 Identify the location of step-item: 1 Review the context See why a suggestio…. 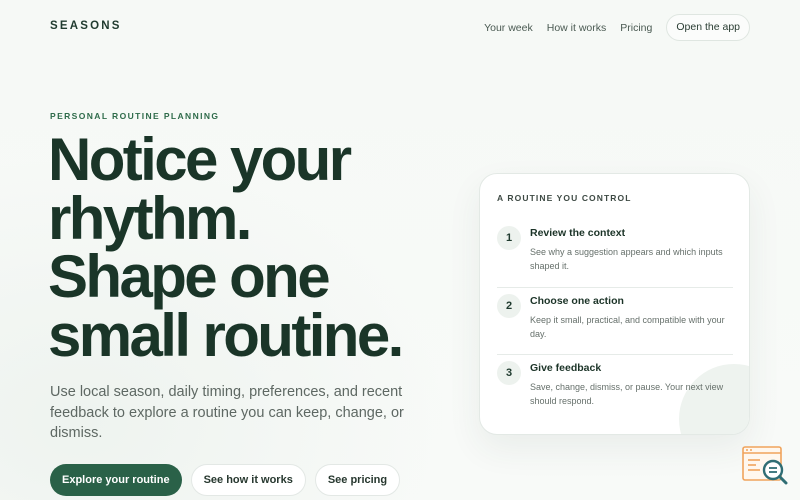
(615, 254).